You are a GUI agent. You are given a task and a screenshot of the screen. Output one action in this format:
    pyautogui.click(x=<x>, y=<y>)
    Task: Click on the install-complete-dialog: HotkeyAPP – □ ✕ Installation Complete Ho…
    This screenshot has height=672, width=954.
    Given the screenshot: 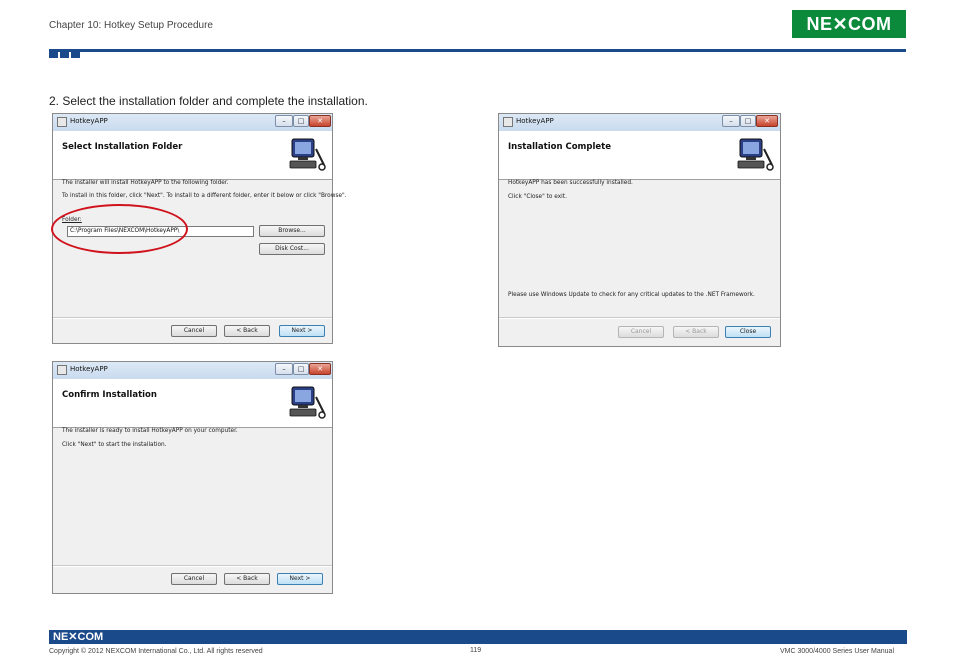 What is the action you would take?
    pyautogui.click(x=639, y=230)
    